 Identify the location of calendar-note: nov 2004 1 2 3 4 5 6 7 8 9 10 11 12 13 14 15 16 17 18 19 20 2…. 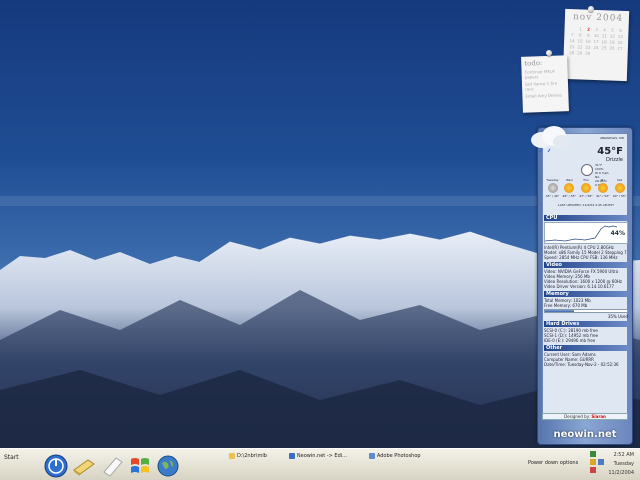
(596, 45).